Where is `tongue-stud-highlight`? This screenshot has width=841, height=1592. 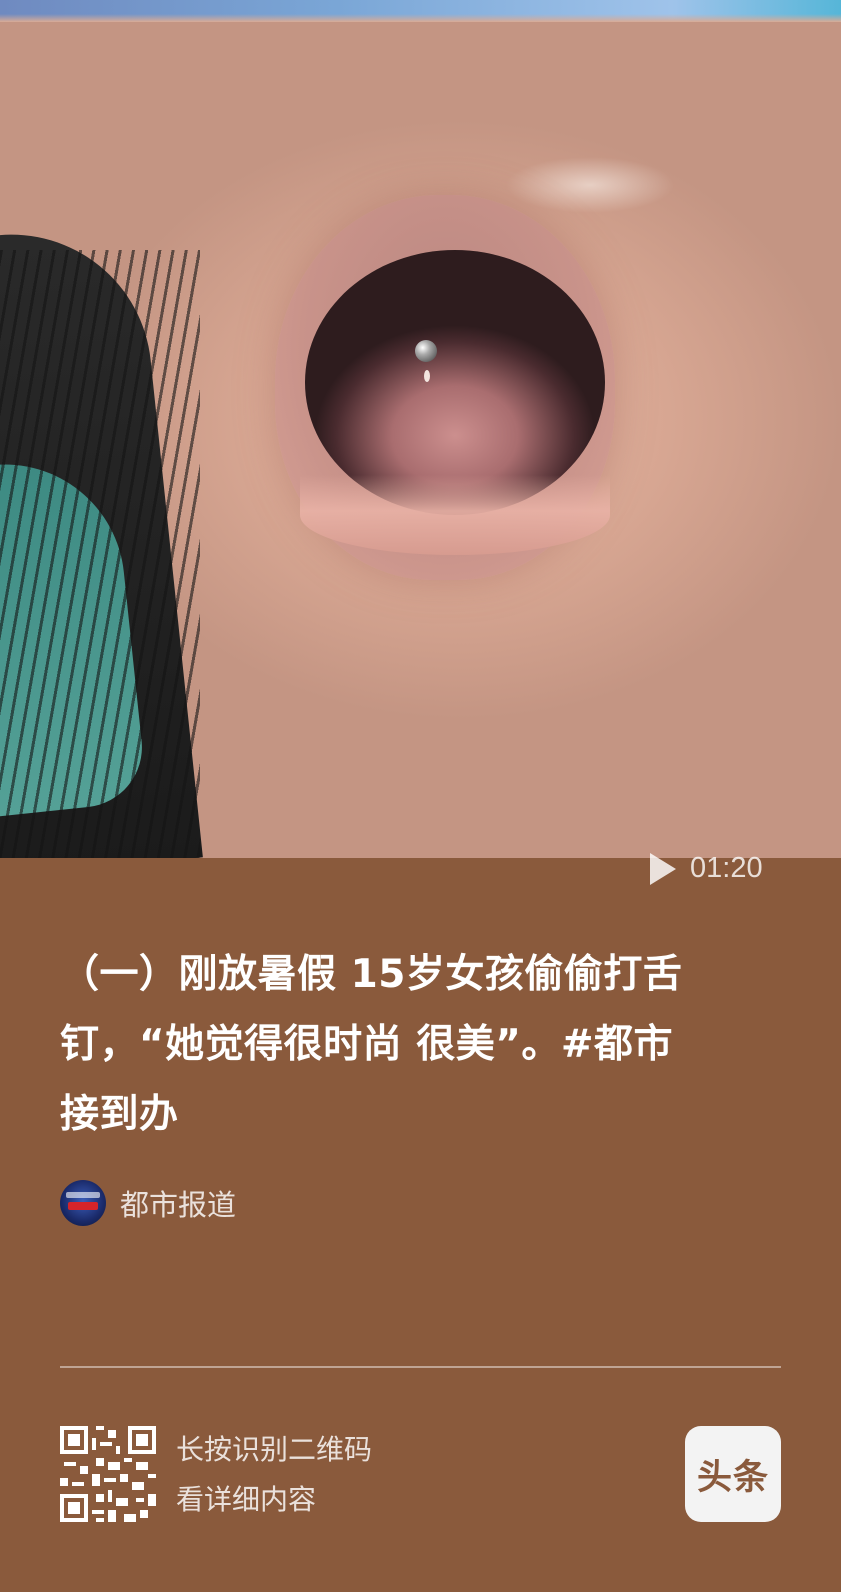
tongue-stud-highlight is located at coordinates (427, 376).